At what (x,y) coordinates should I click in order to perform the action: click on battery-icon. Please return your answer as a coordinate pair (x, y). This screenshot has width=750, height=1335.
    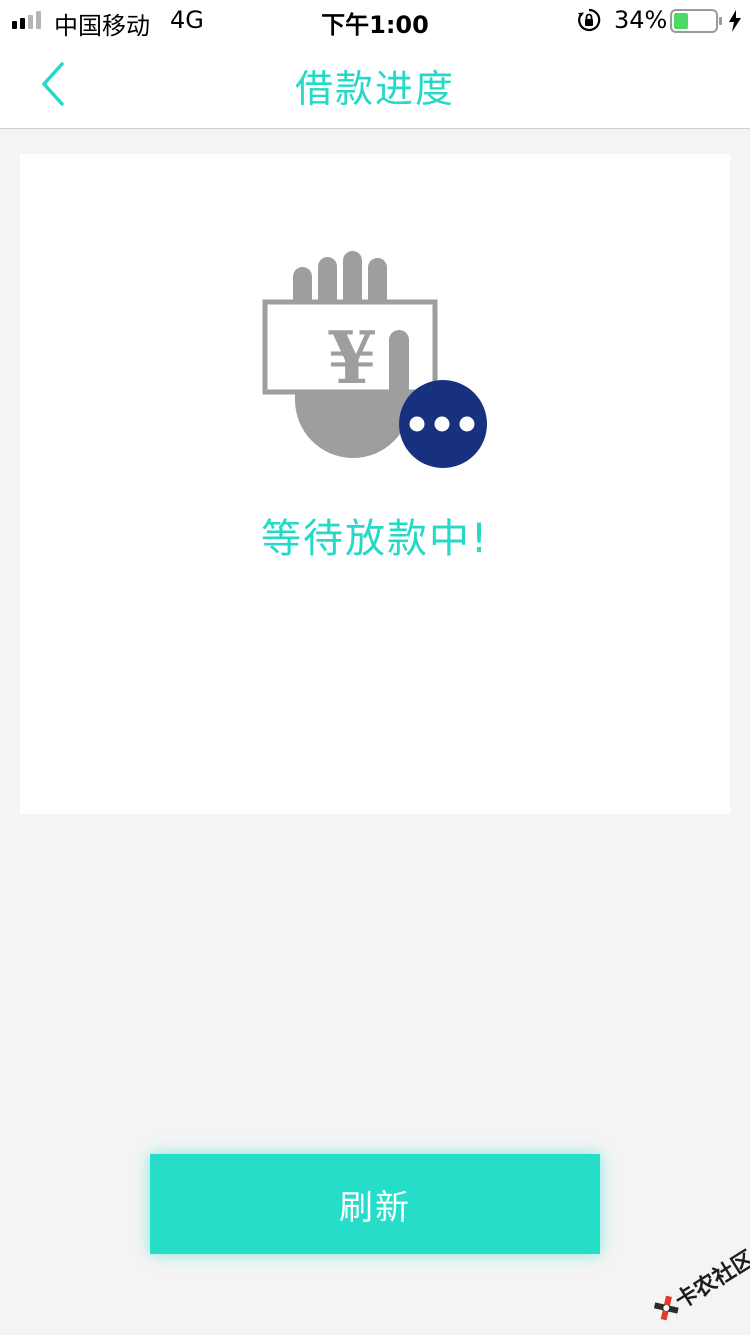
    Looking at the image, I should click on (696, 21).